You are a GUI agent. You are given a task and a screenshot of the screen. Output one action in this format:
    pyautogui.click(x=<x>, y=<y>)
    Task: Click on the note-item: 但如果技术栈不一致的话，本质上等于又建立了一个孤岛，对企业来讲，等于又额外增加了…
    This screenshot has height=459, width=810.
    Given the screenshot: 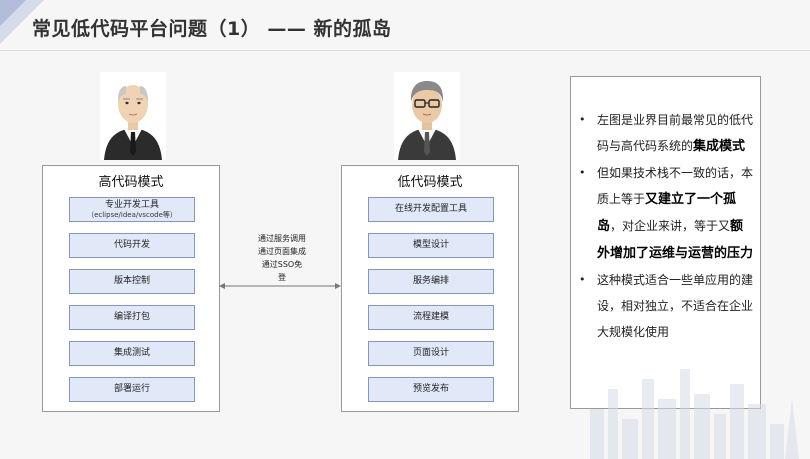 What is the action you would take?
    pyautogui.click(x=664, y=213)
    